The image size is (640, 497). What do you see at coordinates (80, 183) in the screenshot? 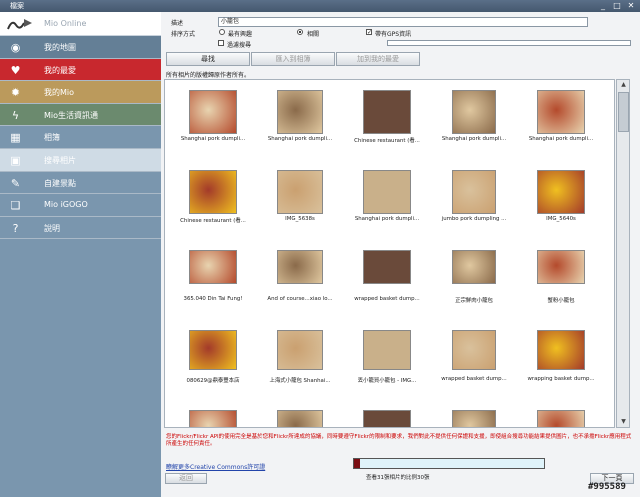
I see `sidebar-item-6: ✎ 自建景點` at bounding box center [80, 183].